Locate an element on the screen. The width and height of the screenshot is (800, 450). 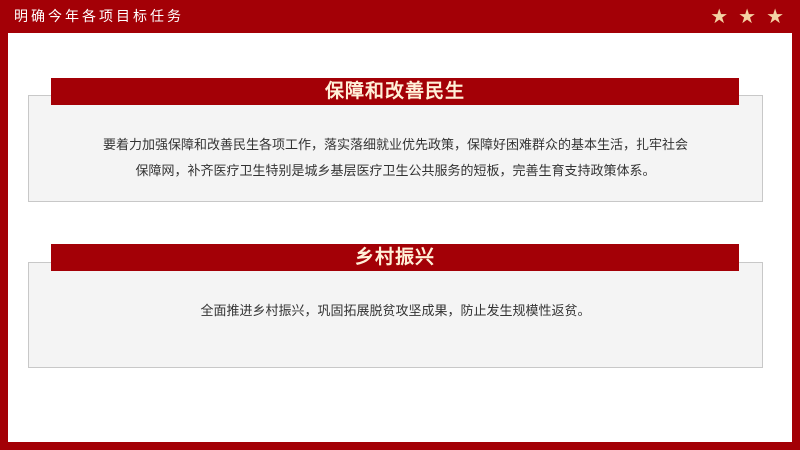
right-frame-border is located at coordinates (796, 225).